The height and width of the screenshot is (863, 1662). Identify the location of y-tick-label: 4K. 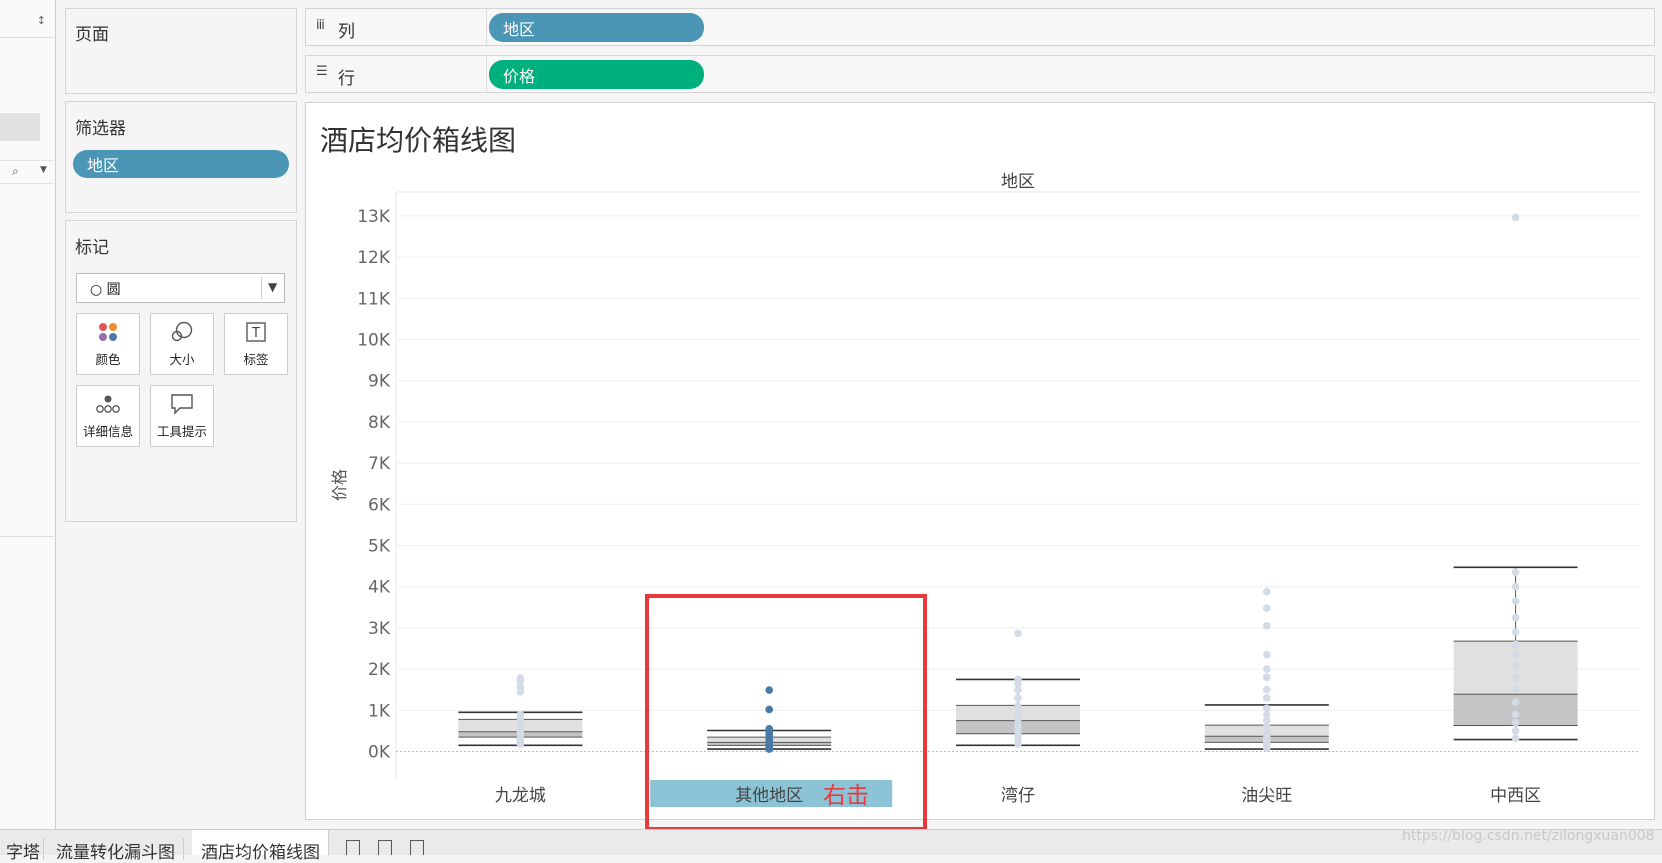
(379, 588).